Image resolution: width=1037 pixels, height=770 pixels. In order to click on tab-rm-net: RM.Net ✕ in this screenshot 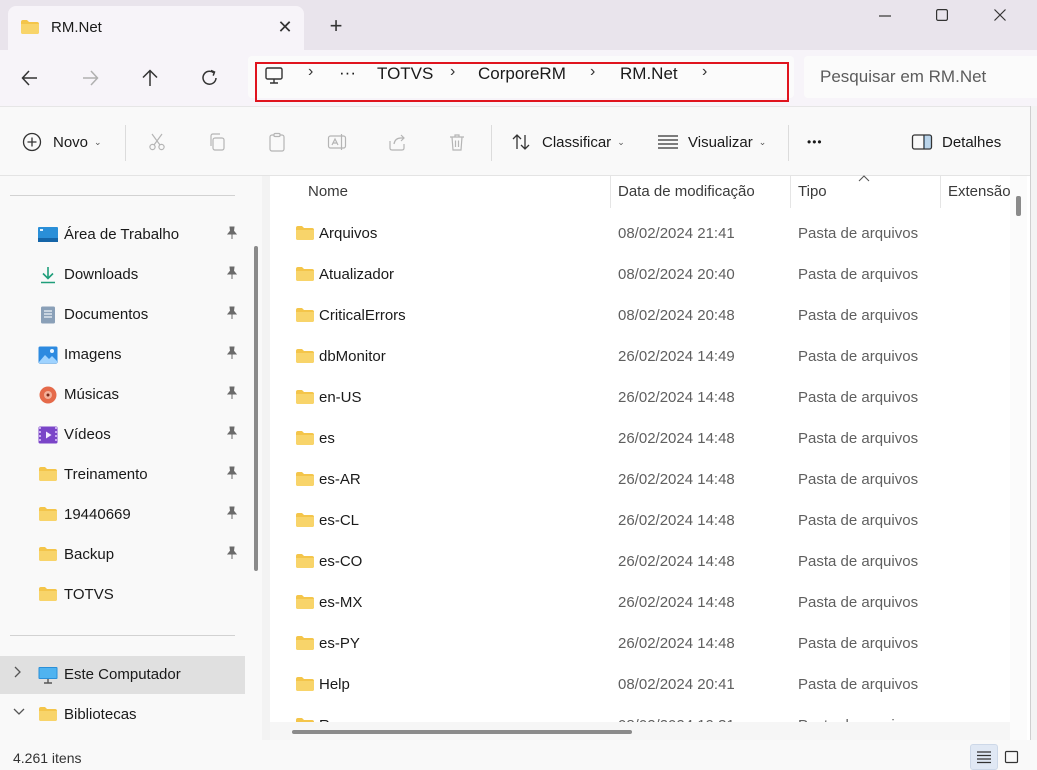, I will do `click(156, 28)`.